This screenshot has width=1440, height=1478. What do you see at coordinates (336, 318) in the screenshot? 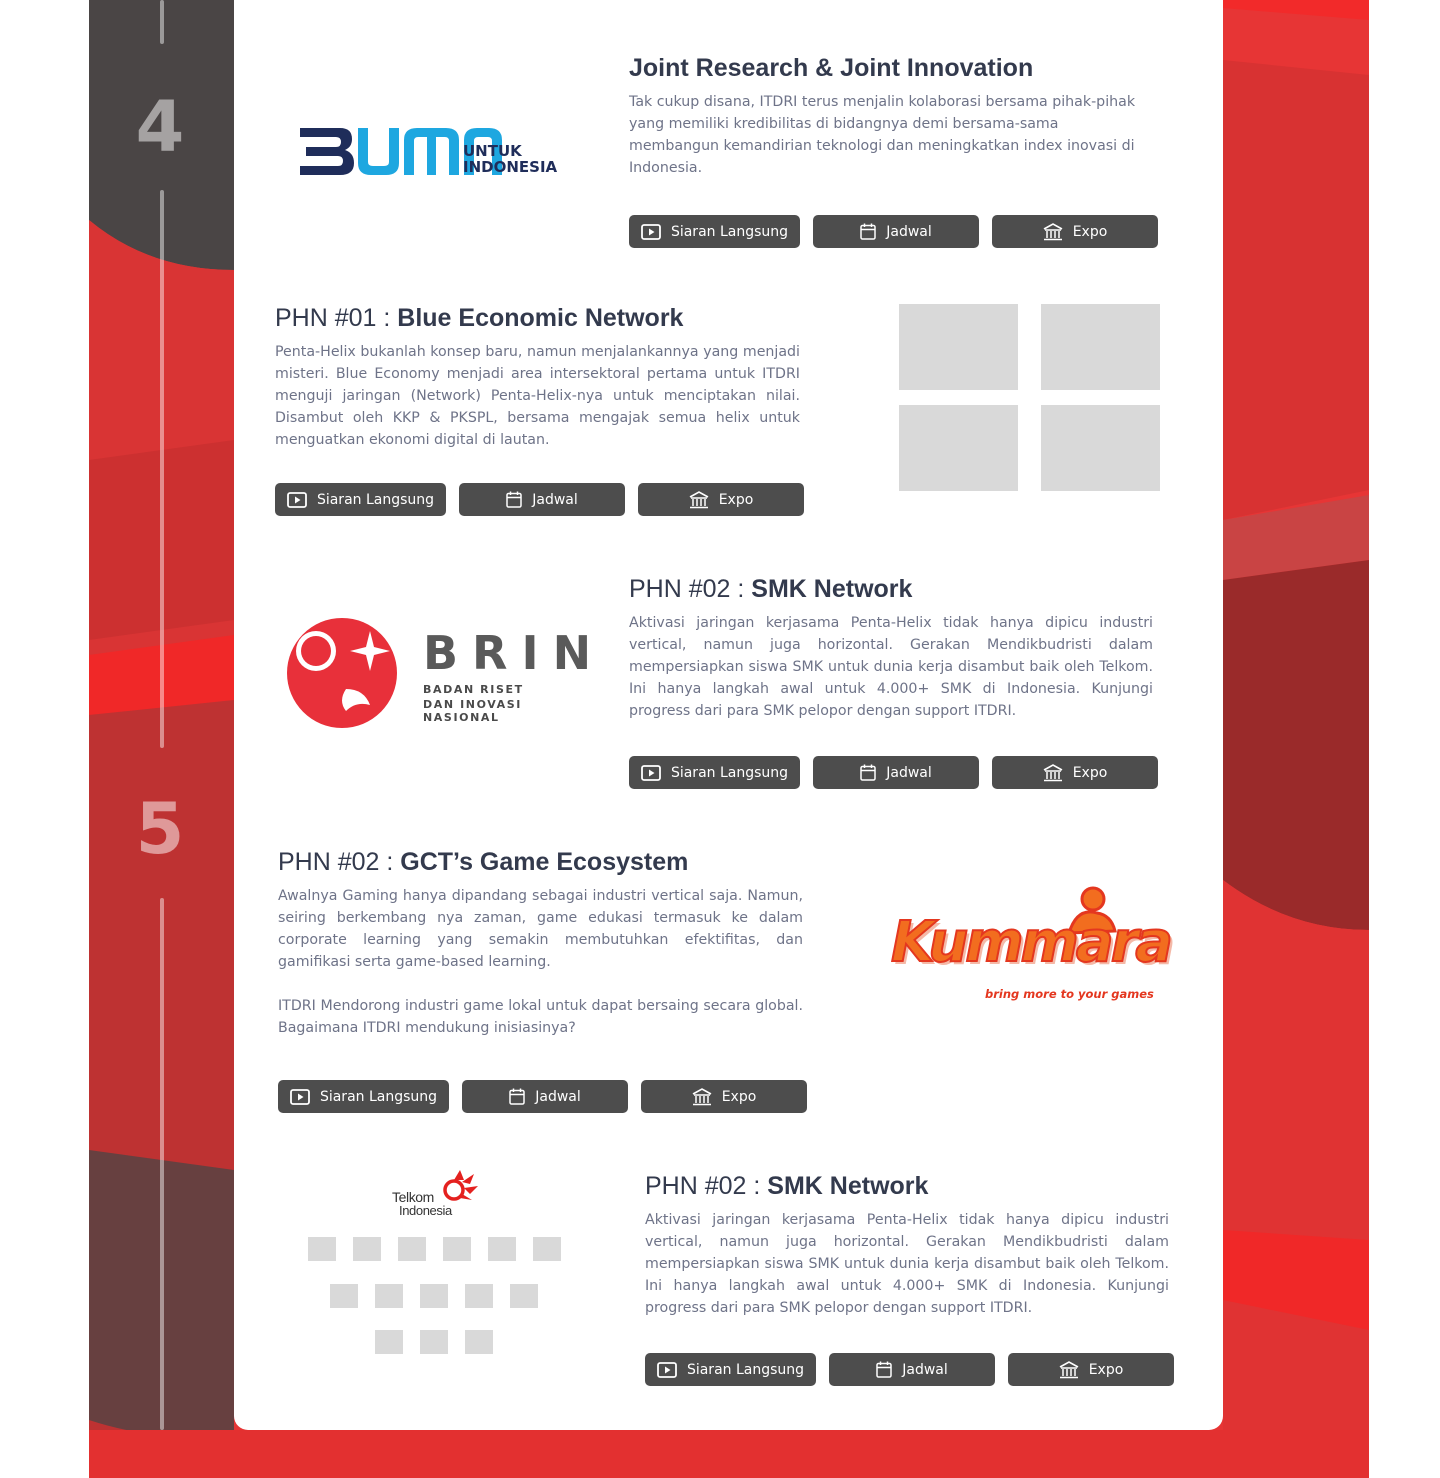
I see `section-title-prefix: PHN #01 :` at bounding box center [336, 318].